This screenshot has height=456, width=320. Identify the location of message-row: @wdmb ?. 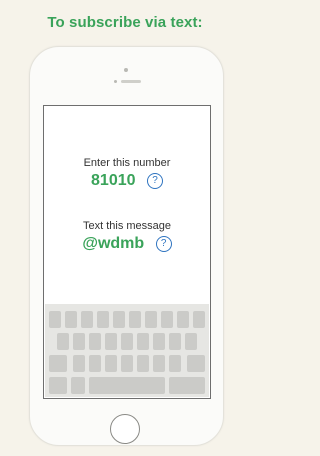
(127, 244).